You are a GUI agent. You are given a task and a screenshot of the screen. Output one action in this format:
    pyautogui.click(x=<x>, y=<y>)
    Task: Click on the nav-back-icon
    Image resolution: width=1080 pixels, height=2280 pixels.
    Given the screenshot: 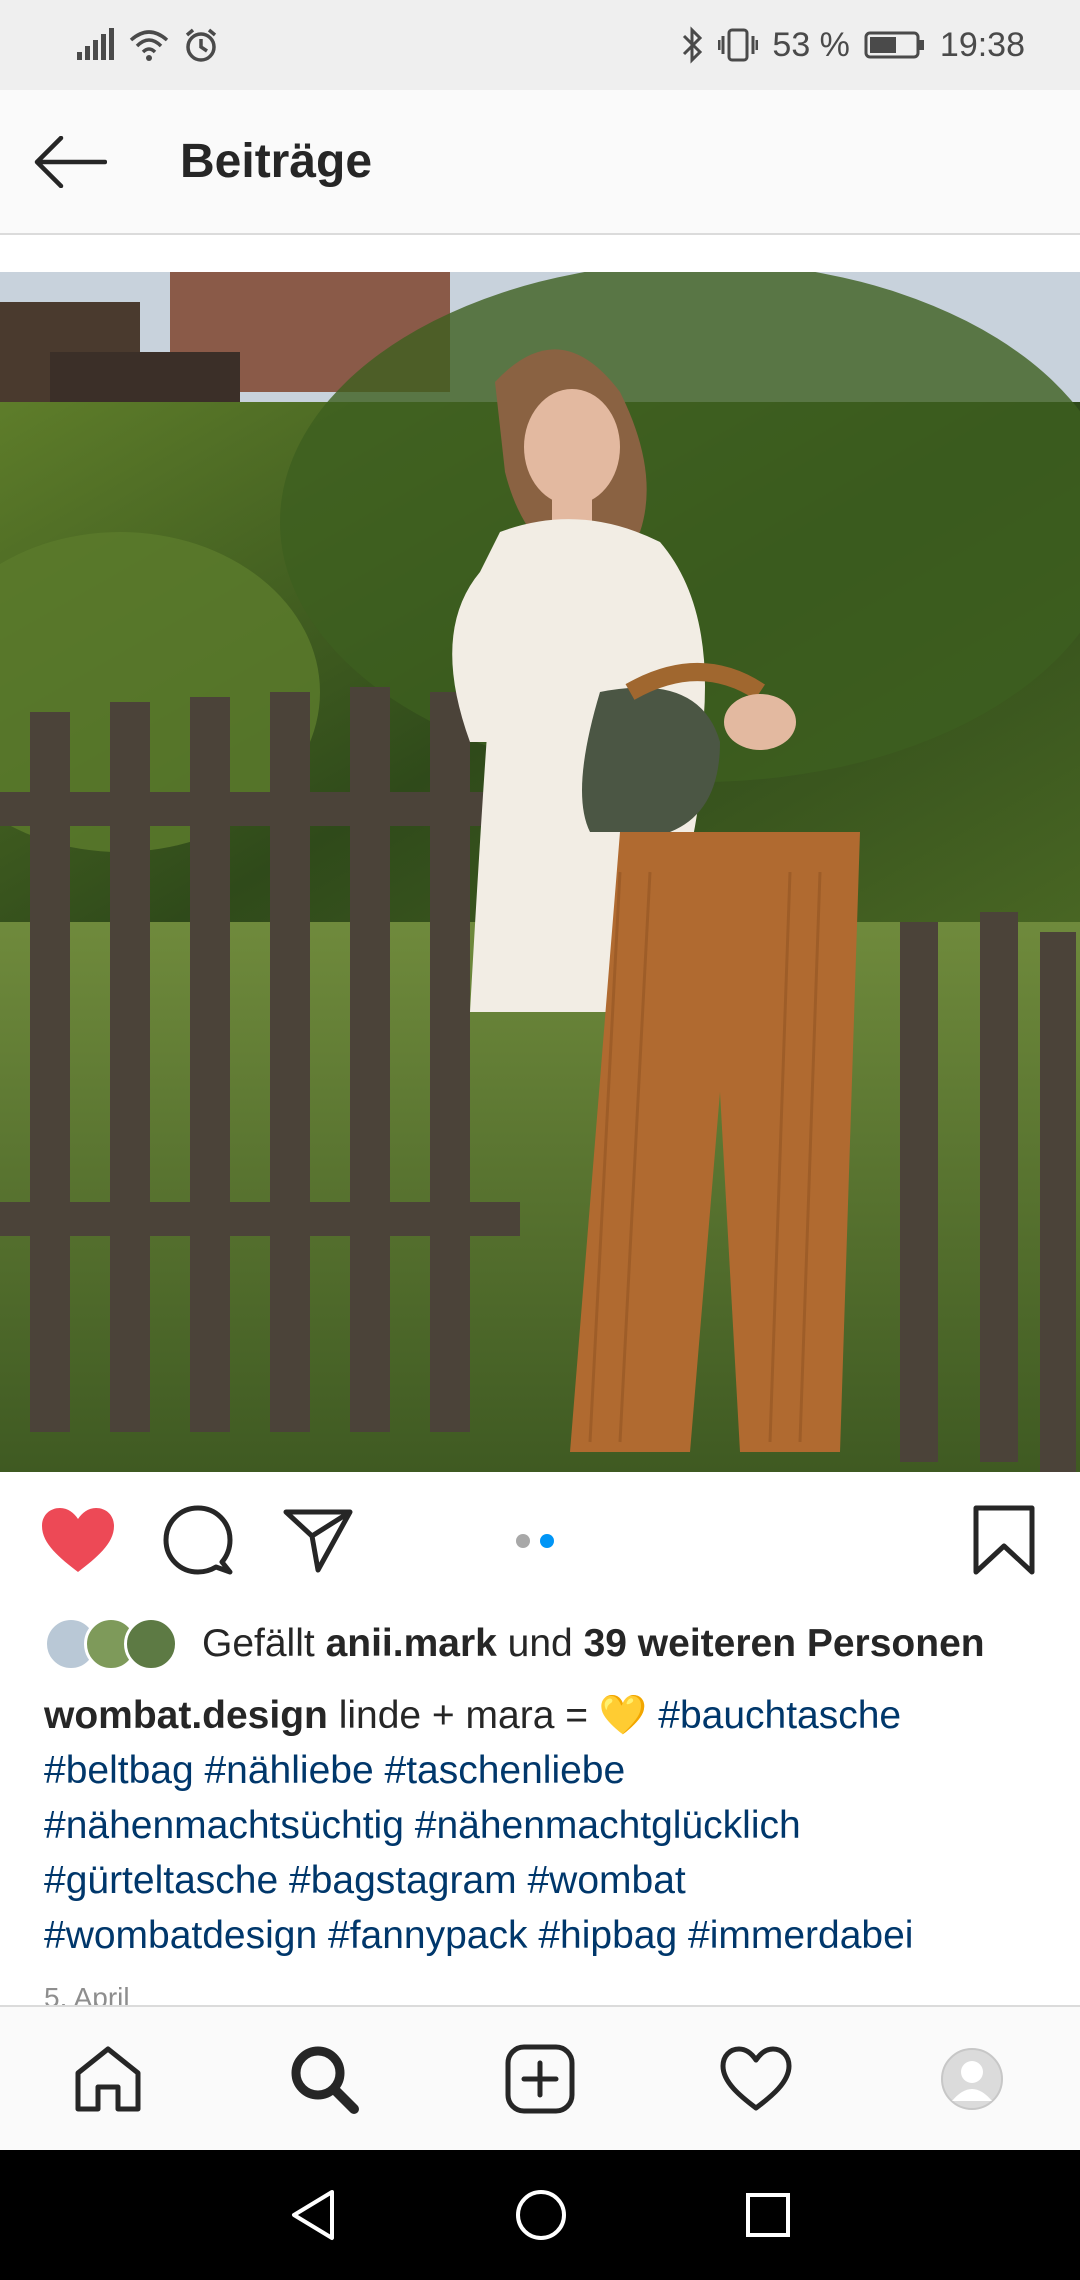 What is the action you would take?
    pyautogui.click(x=313, y=2215)
    